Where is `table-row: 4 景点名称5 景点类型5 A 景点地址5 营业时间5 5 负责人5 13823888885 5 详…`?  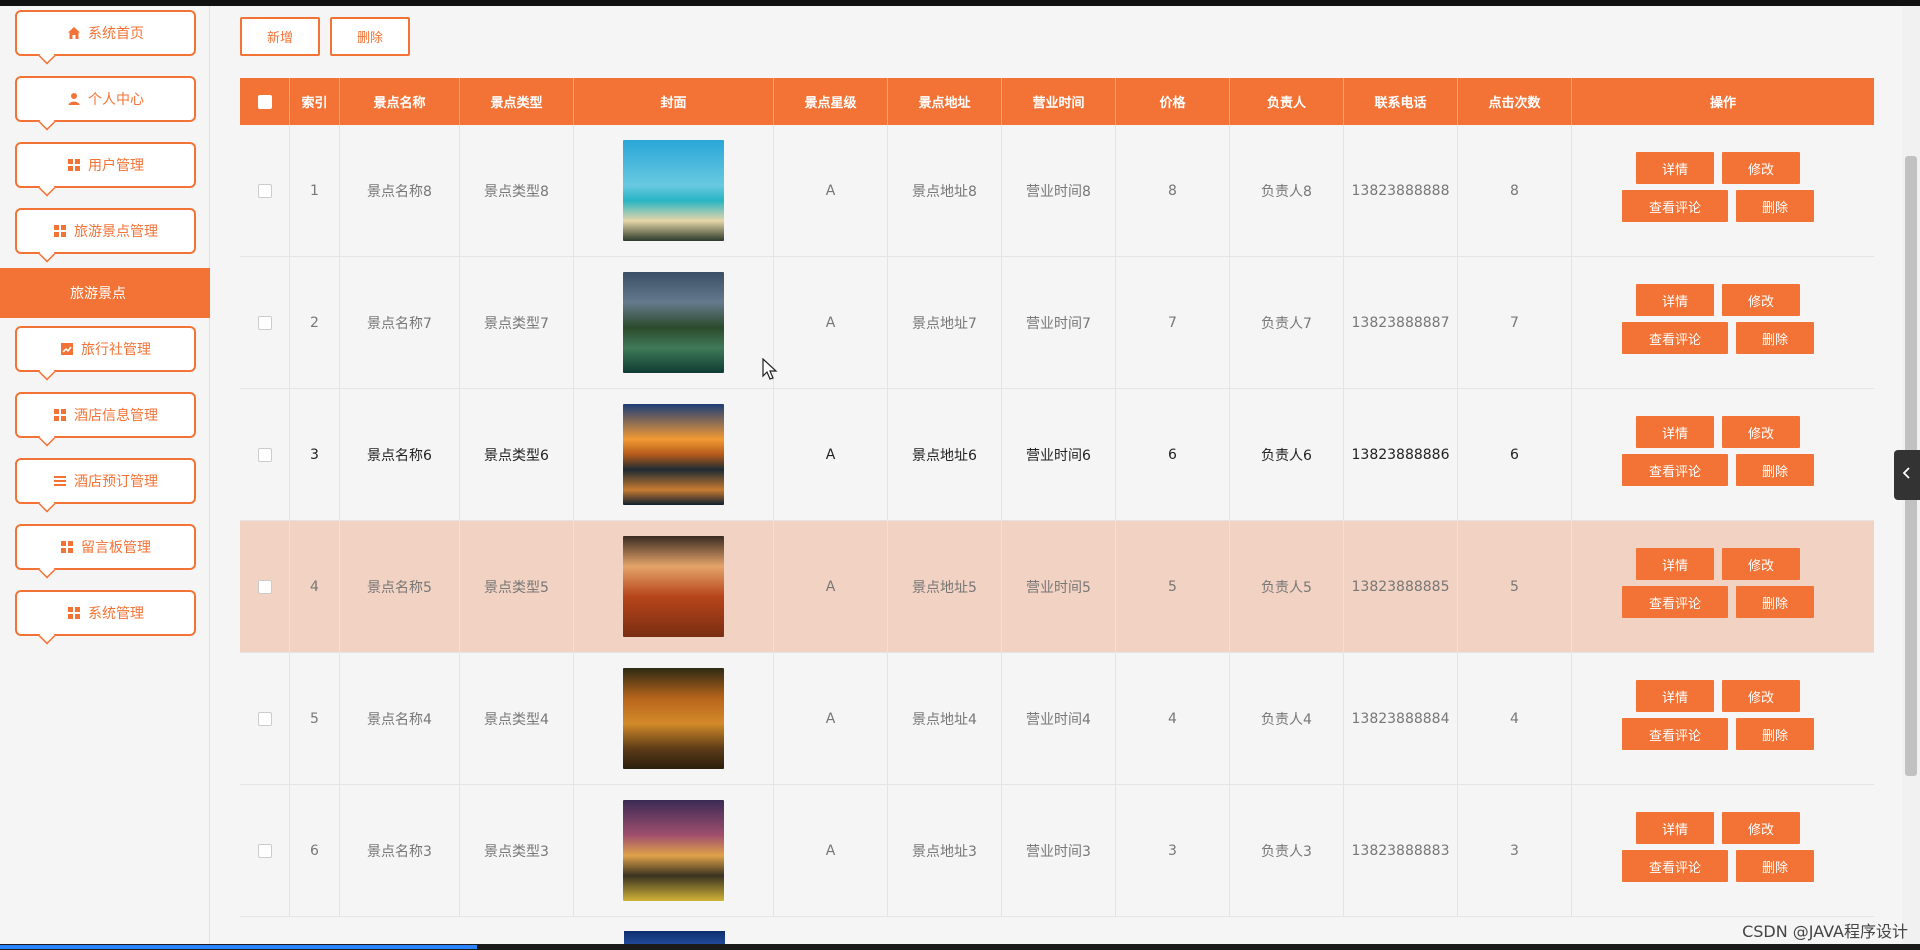
table-row: 4 景点名称5 景点类型5 A 景点地址5 营业时间5 5 负责人5 13823888885 5 详… is located at coordinates (1057, 587).